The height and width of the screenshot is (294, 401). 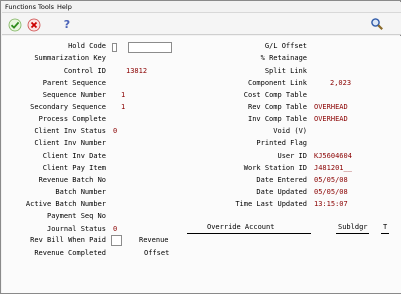 I want to click on date-entered-label: Date Entered, so click(x=281, y=180).